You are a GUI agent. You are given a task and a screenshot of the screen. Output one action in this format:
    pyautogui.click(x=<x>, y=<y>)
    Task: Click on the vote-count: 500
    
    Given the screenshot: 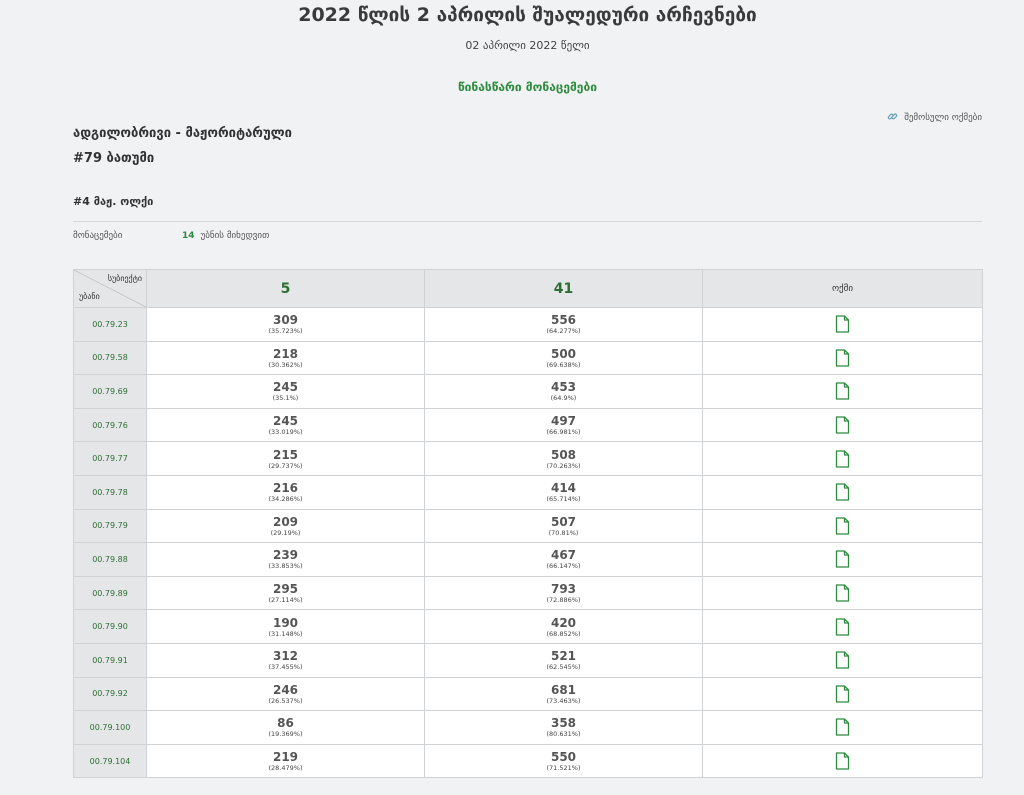 What is the action you would take?
    pyautogui.click(x=563, y=353)
    